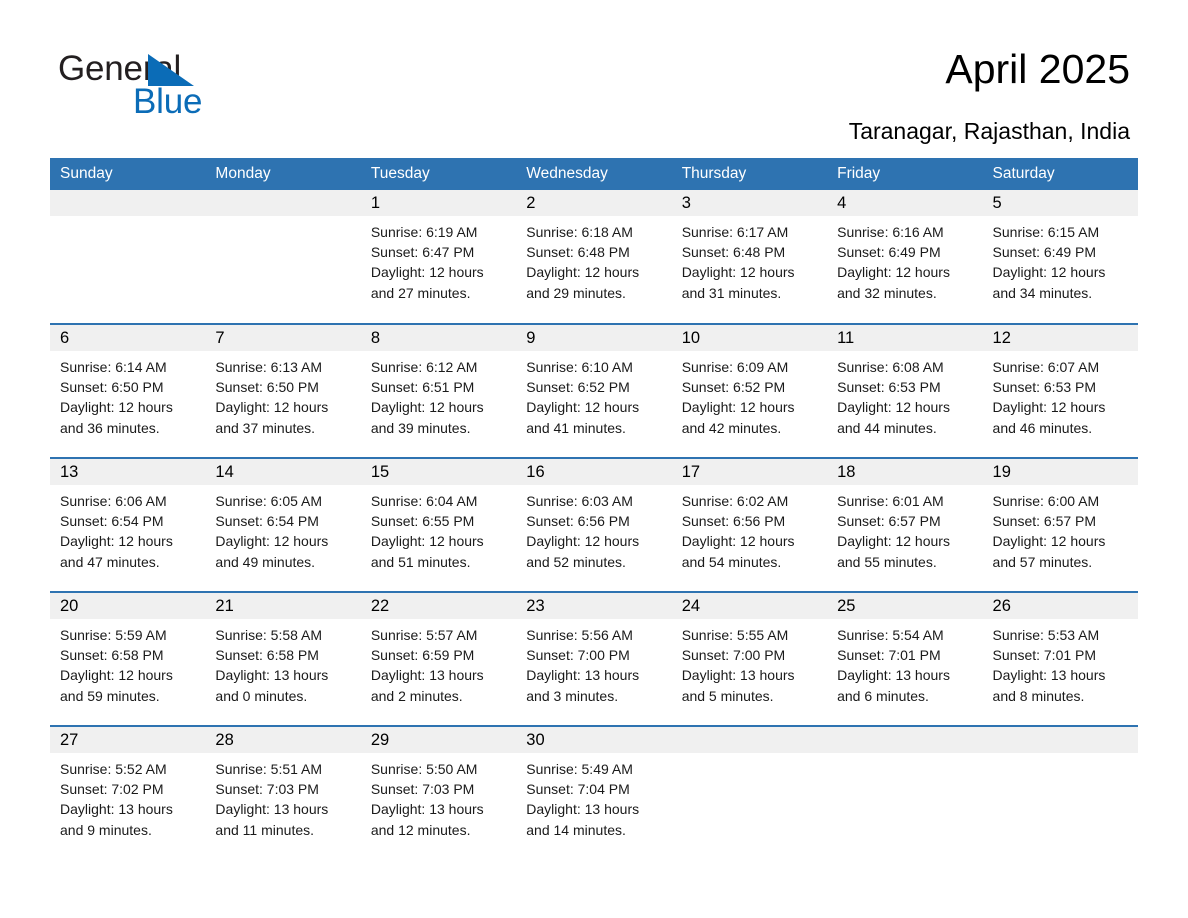 Image resolution: width=1188 pixels, height=918 pixels. What do you see at coordinates (905, 472) in the screenshot?
I see `day-number: 18` at bounding box center [905, 472].